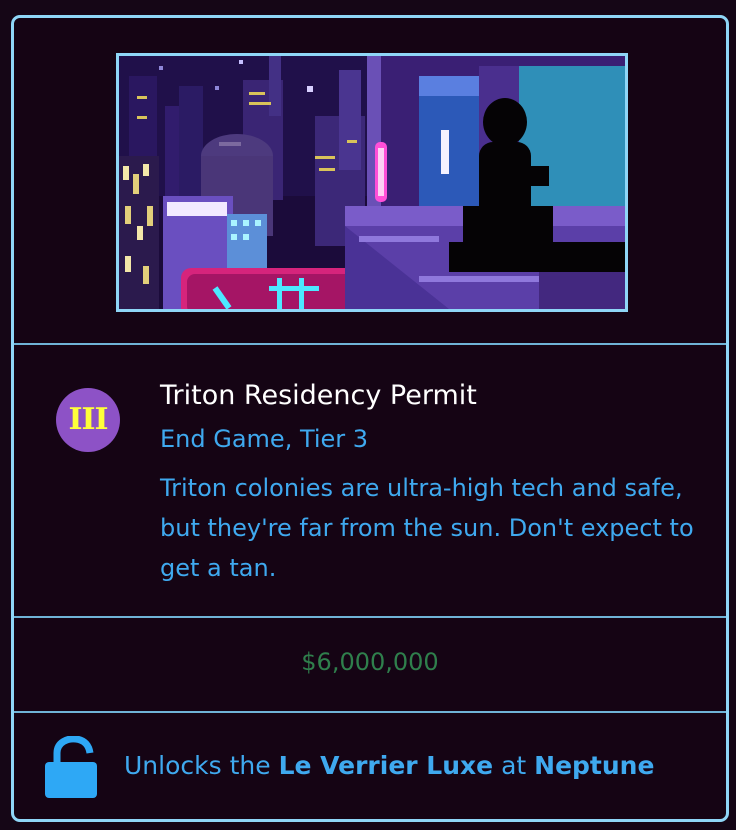 The width and height of the screenshot is (736, 830). What do you see at coordinates (370, 712) in the screenshot?
I see `divider-bottom` at bounding box center [370, 712].